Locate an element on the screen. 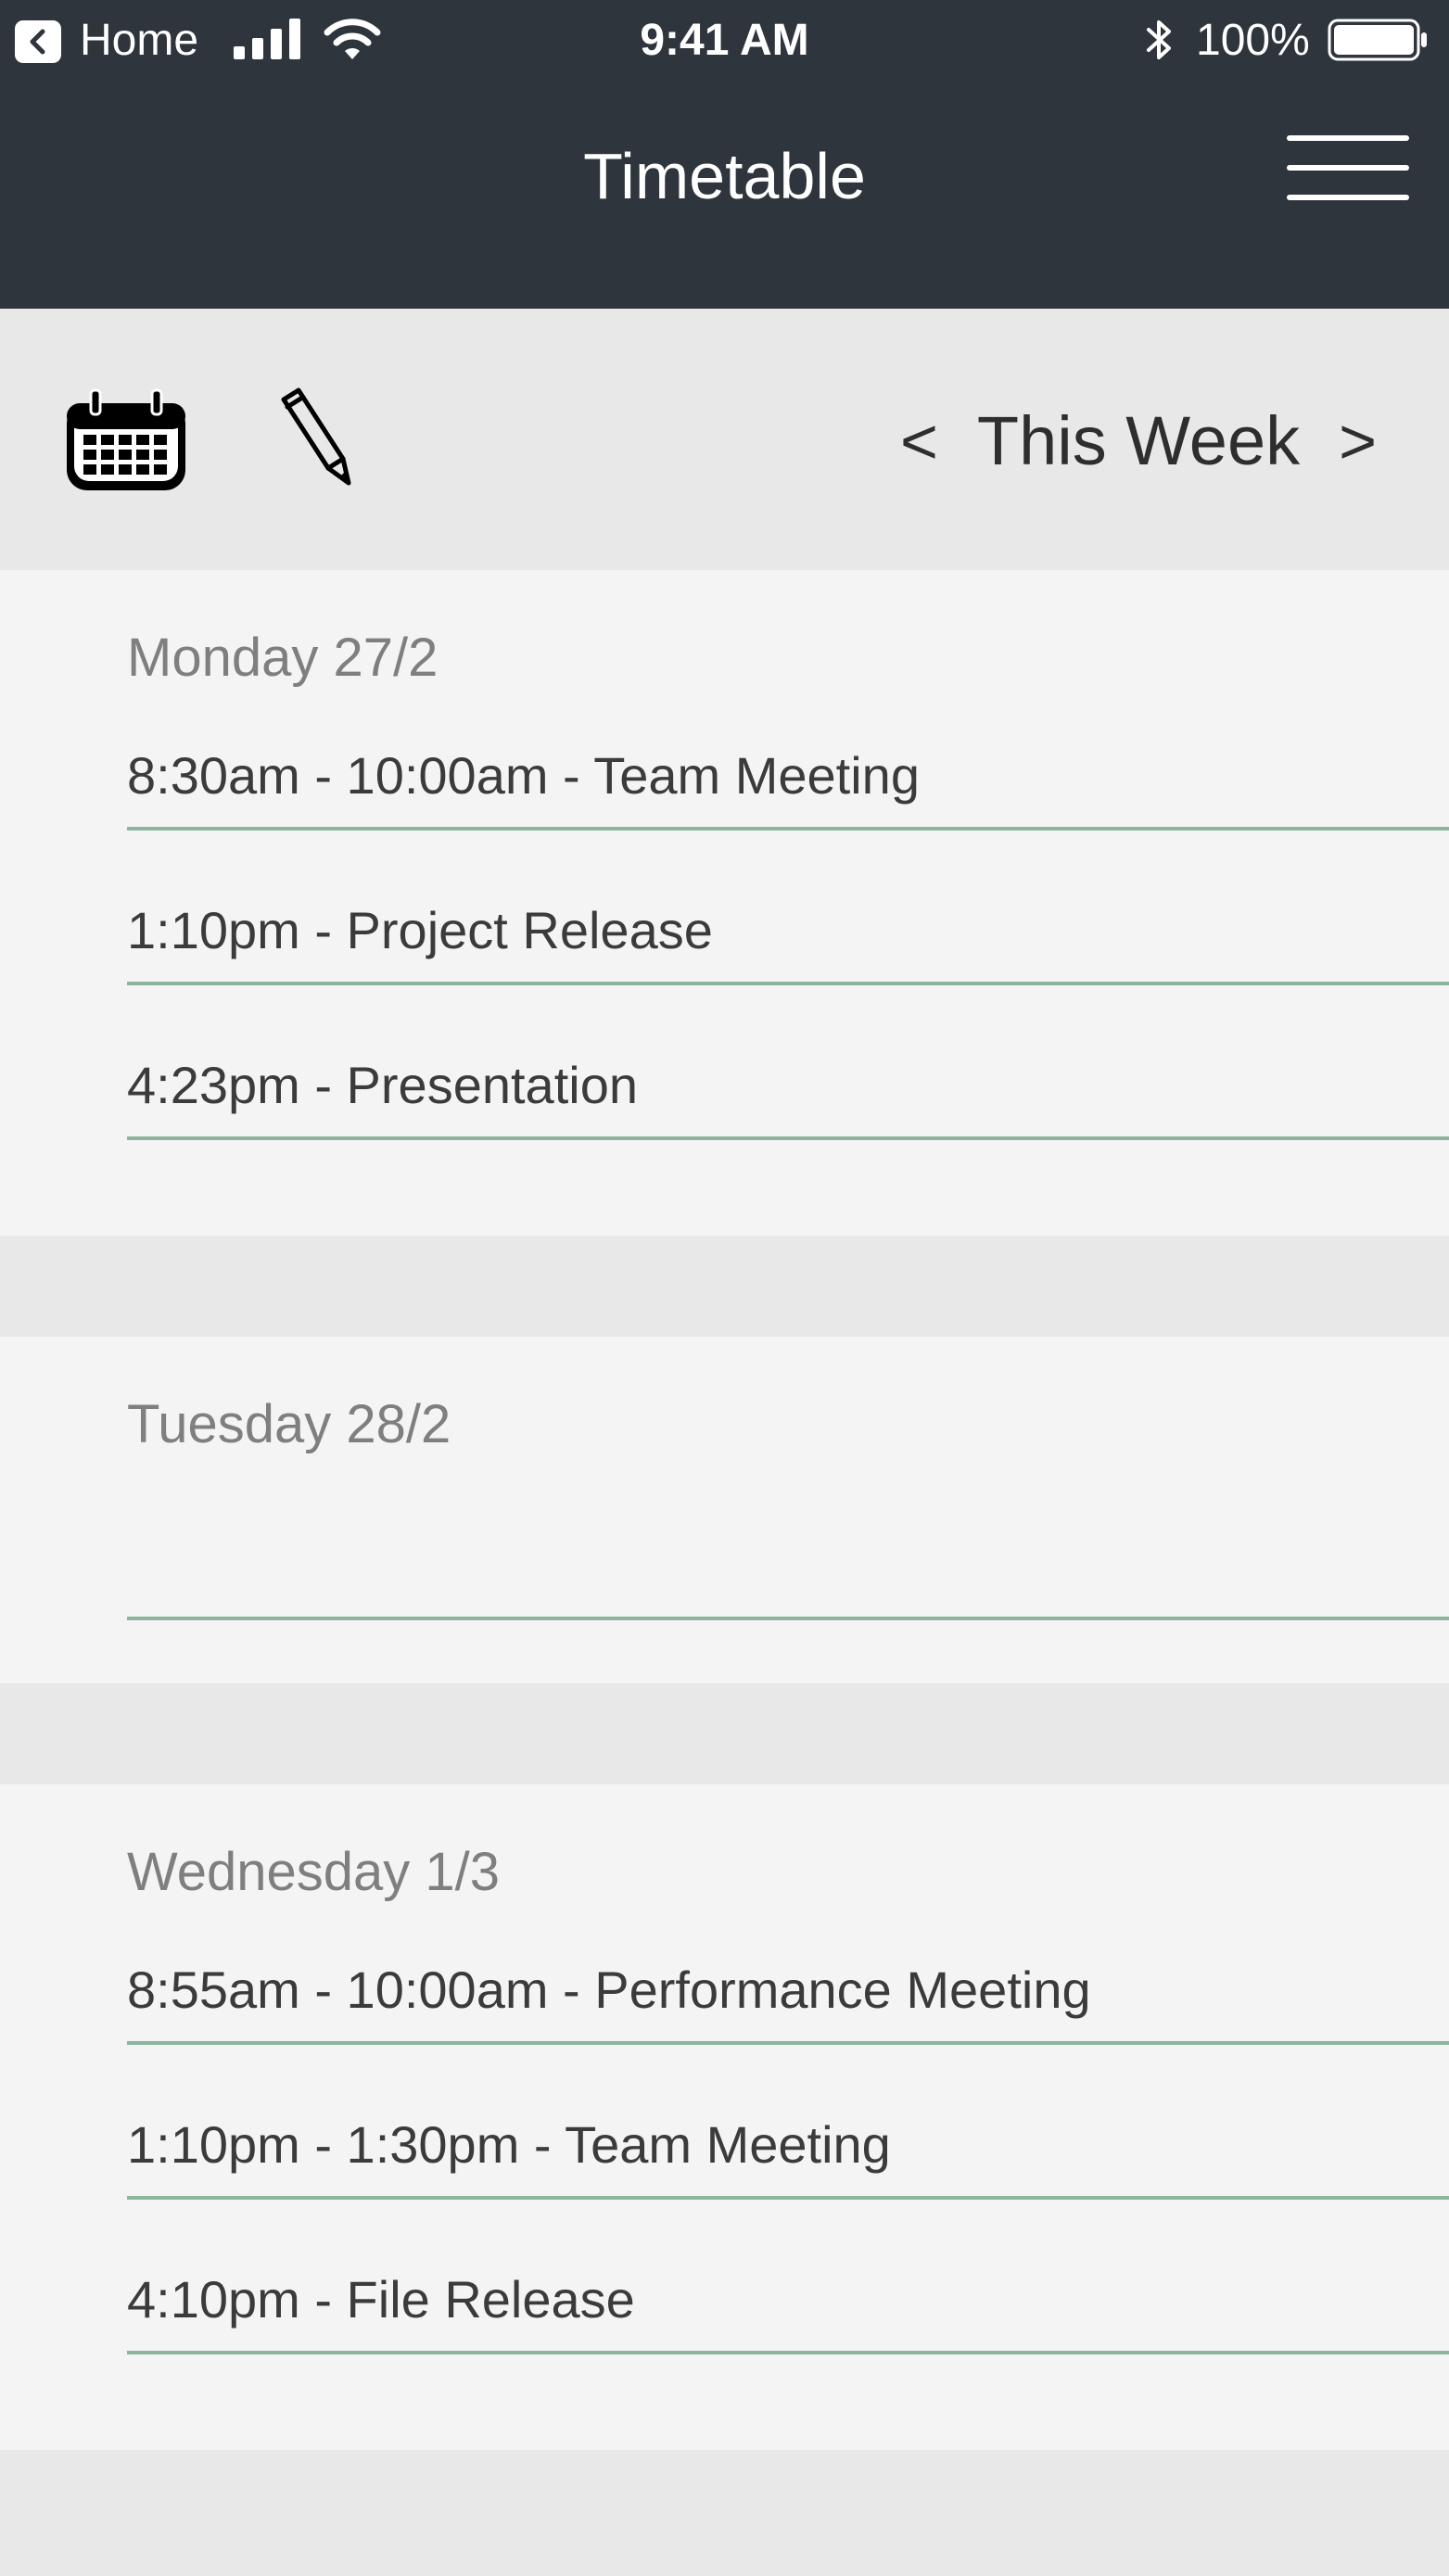 The width and height of the screenshot is (1449, 2576). page-title: Timetable is located at coordinates (724, 176).